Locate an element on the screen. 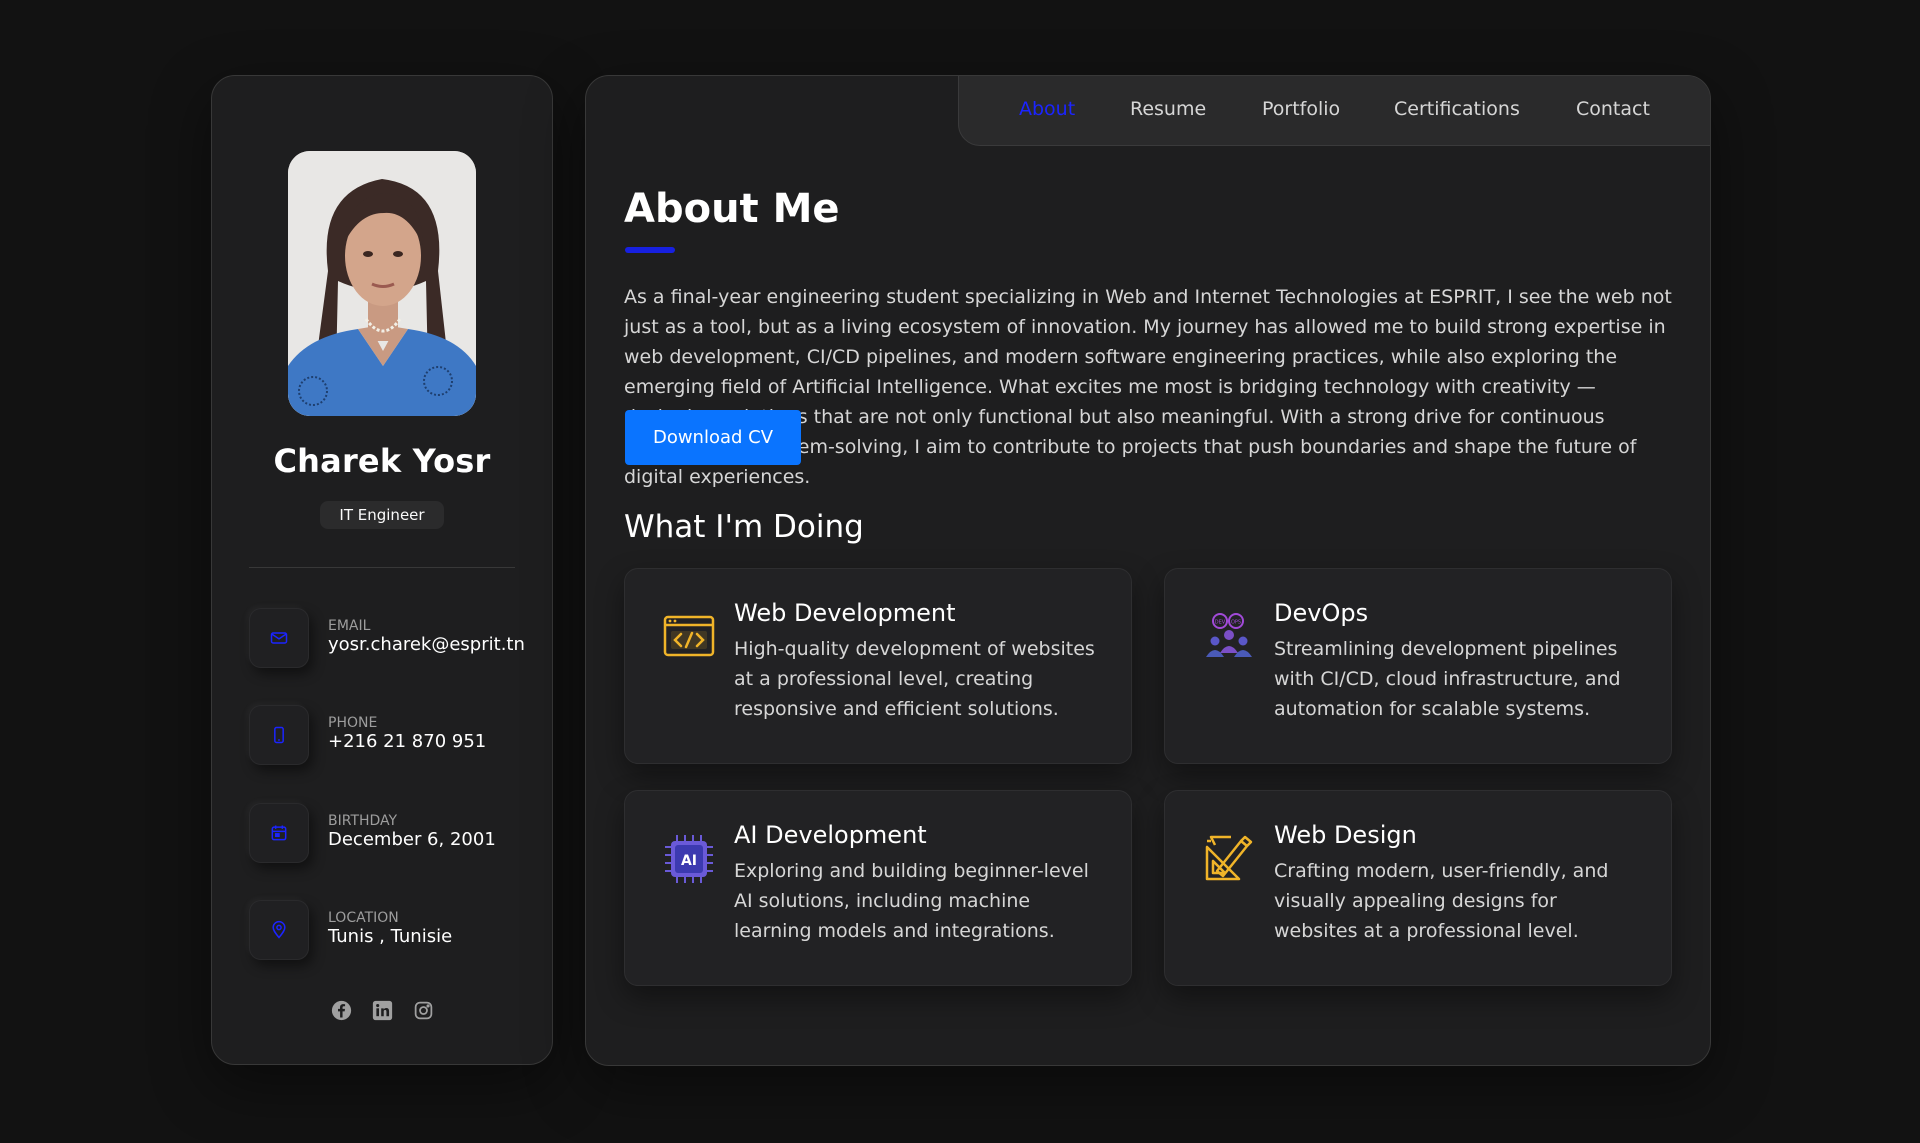  devops-team-icon: DEV OPS is located at coordinates (1229, 637).